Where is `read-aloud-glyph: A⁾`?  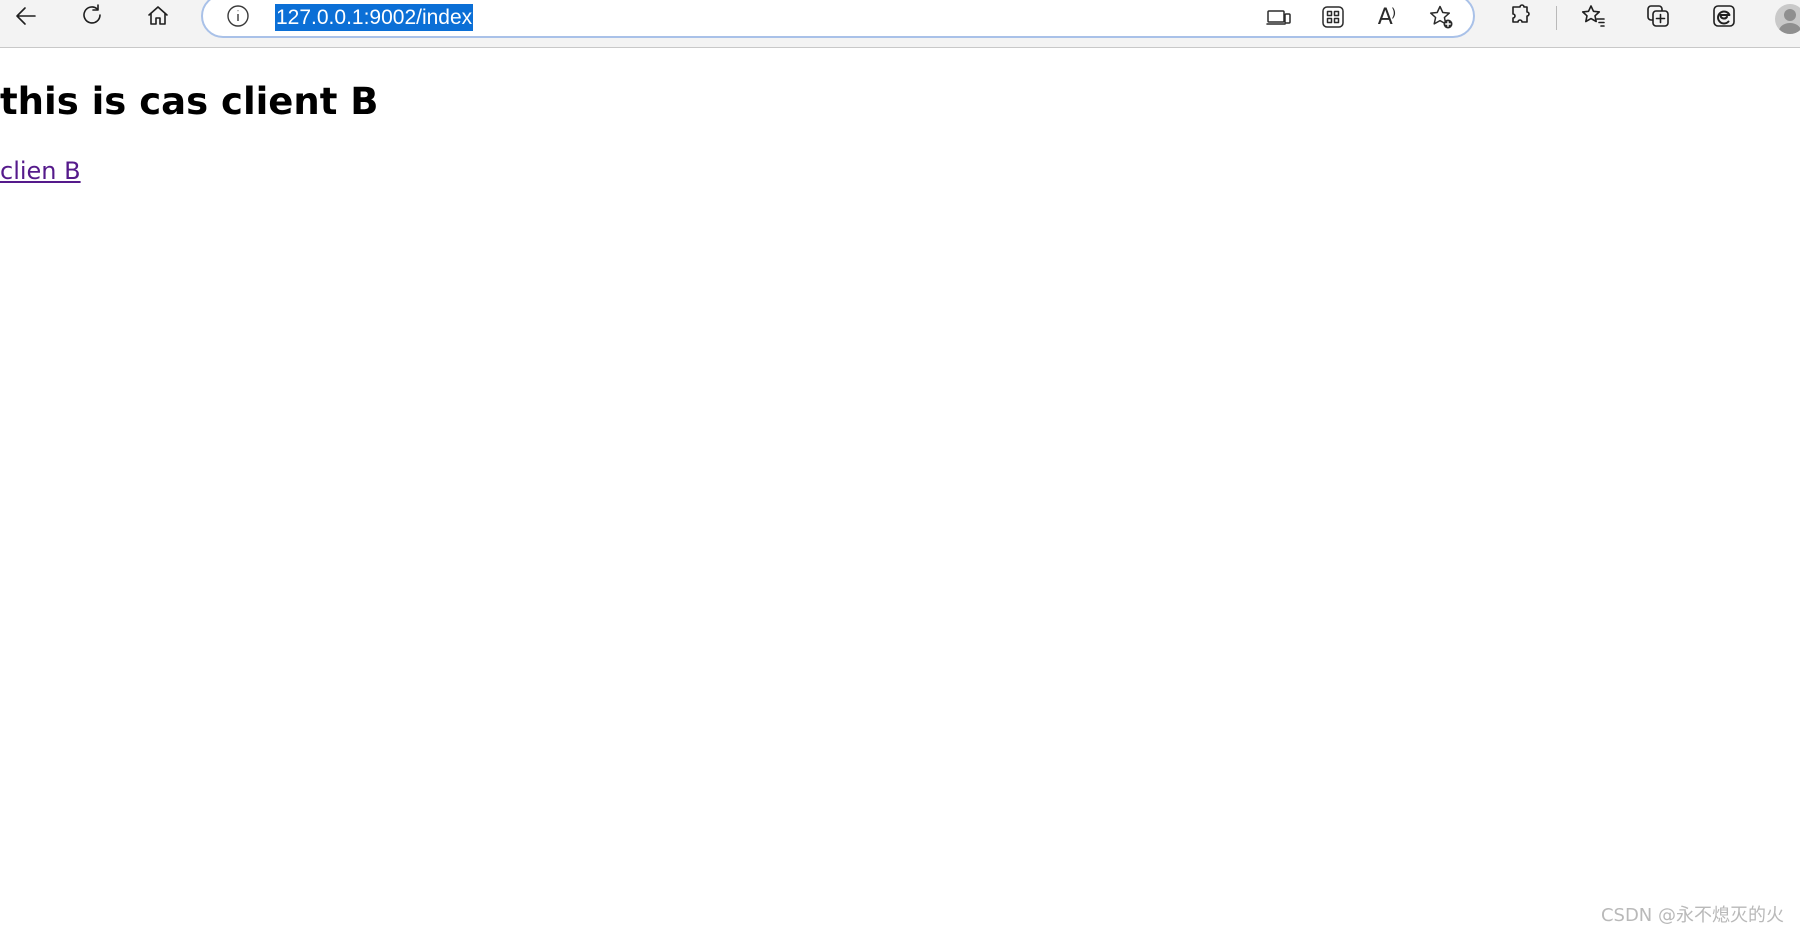 read-aloud-glyph: A⁾ is located at coordinates (1387, 17).